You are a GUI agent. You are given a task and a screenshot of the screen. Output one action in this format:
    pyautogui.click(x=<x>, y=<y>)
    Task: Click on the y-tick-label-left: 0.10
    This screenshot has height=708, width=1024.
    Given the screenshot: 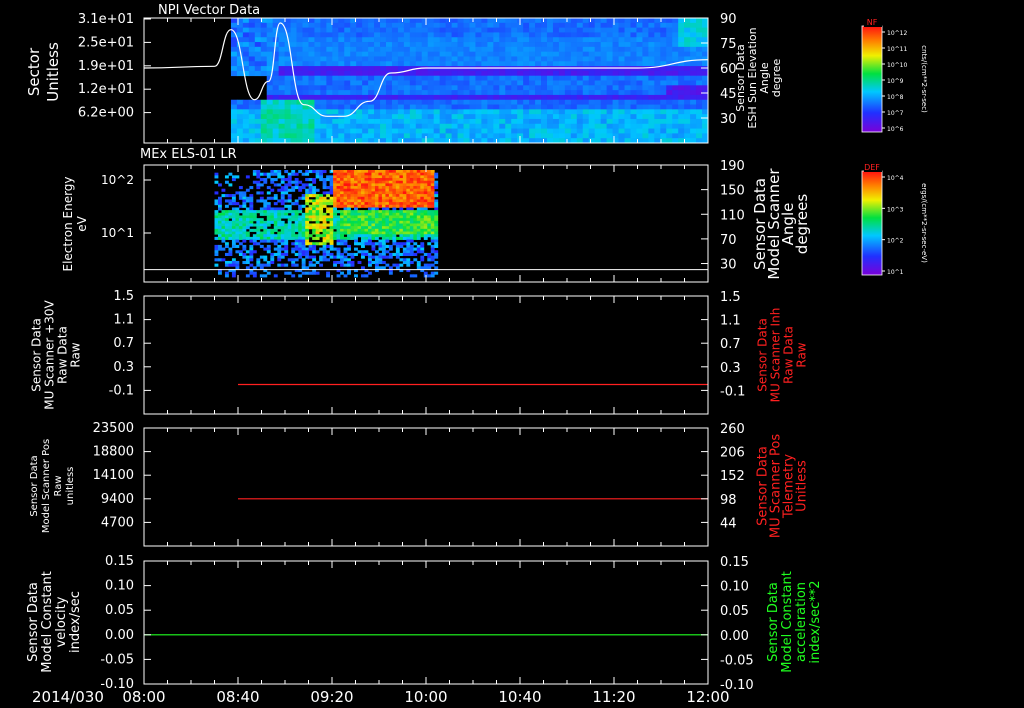 What is the action you would take?
    pyautogui.click(x=119, y=586)
    